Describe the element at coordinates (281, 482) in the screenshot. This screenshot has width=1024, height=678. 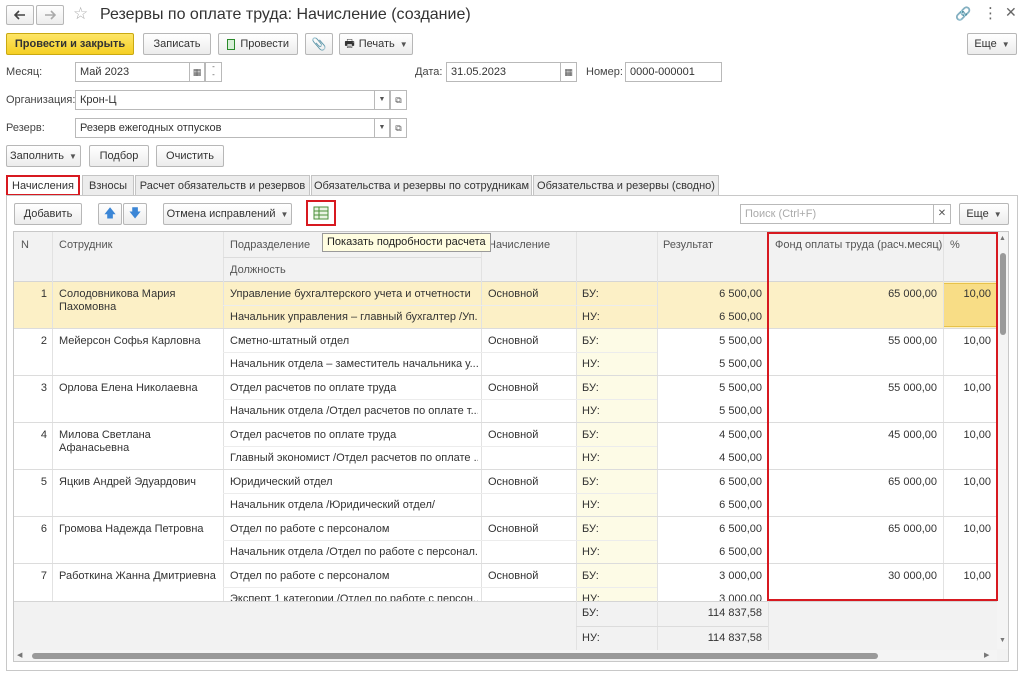
I see `row-department: Юридический отдел` at that location.